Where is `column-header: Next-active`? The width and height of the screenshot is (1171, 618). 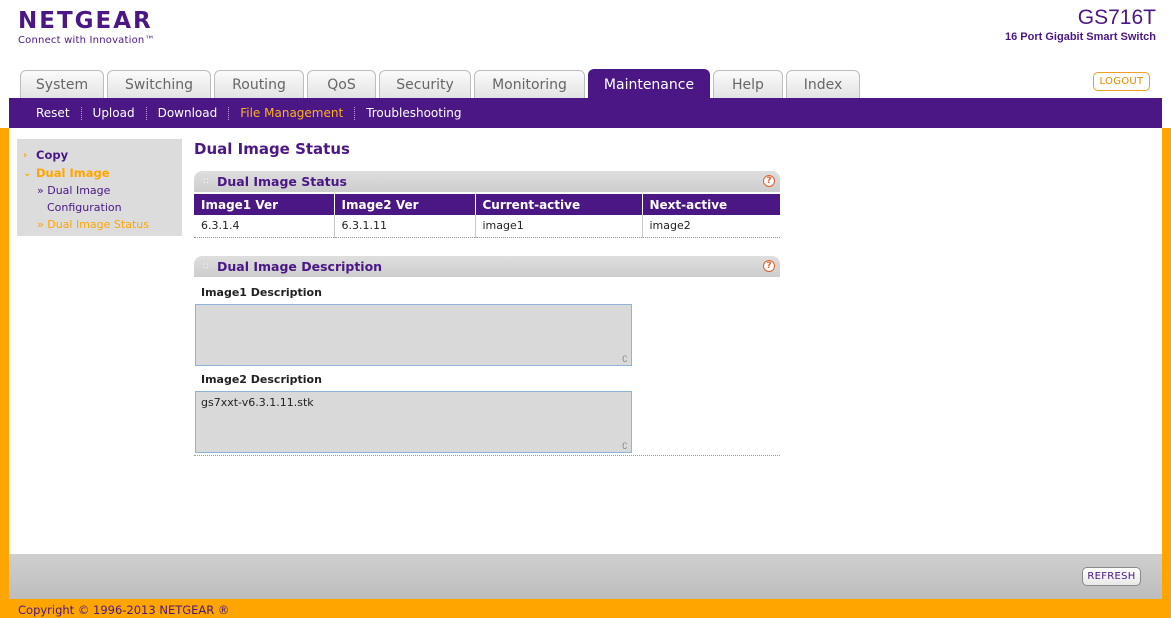
column-header: Next-active is located at coordinates (711, 204).